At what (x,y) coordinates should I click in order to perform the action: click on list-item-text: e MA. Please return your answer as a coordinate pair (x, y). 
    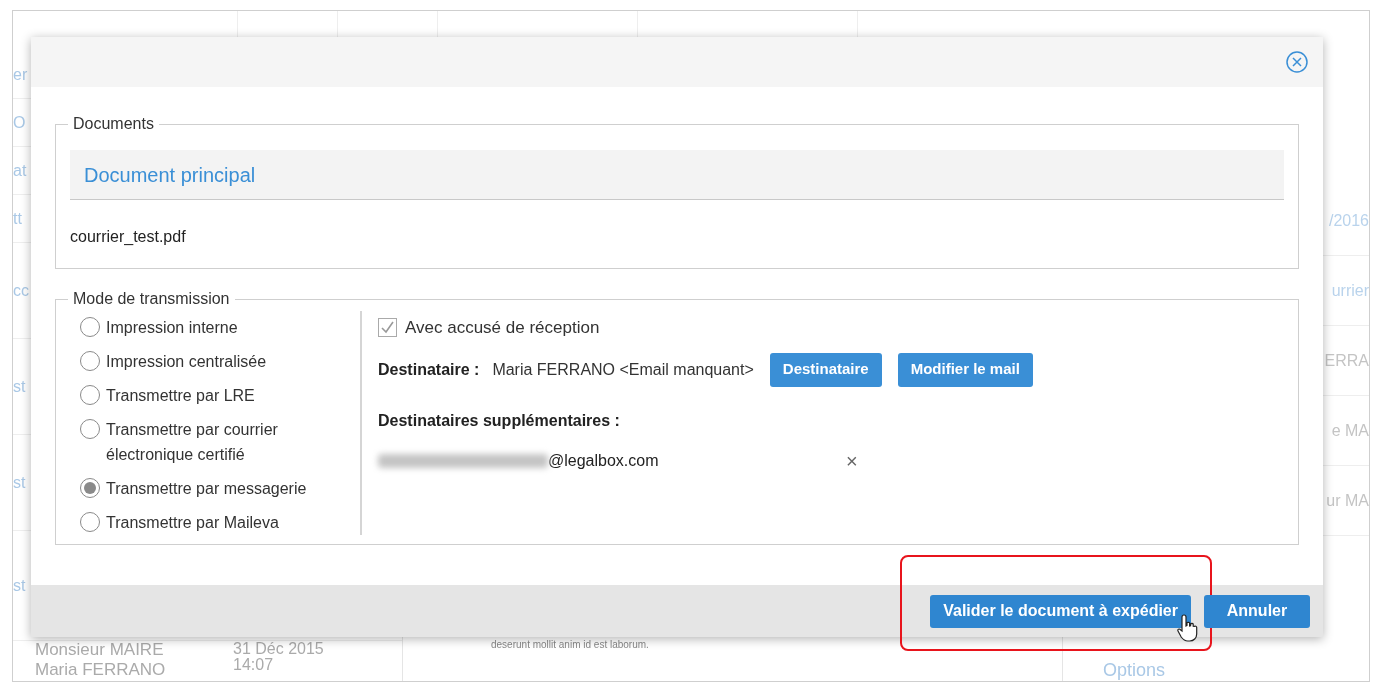
    Looking at the image, I should click on (1350, 430).